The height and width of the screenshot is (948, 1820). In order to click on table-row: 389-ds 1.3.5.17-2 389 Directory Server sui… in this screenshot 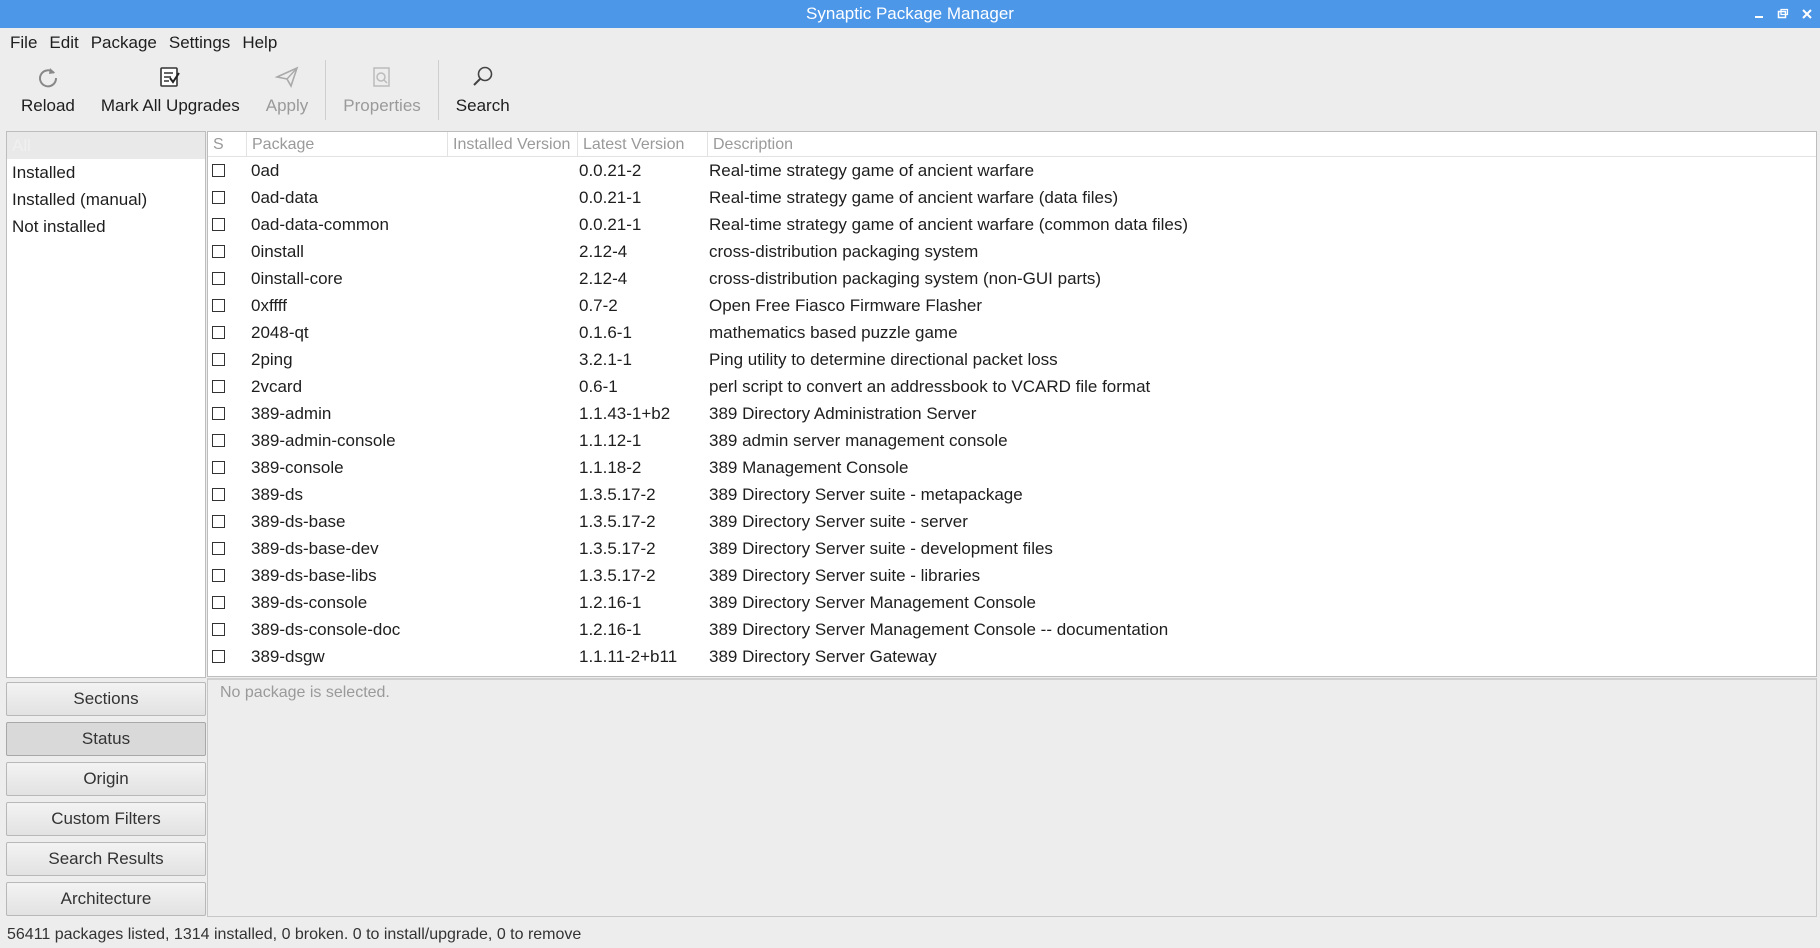, I will do `click(1012, 494)`.